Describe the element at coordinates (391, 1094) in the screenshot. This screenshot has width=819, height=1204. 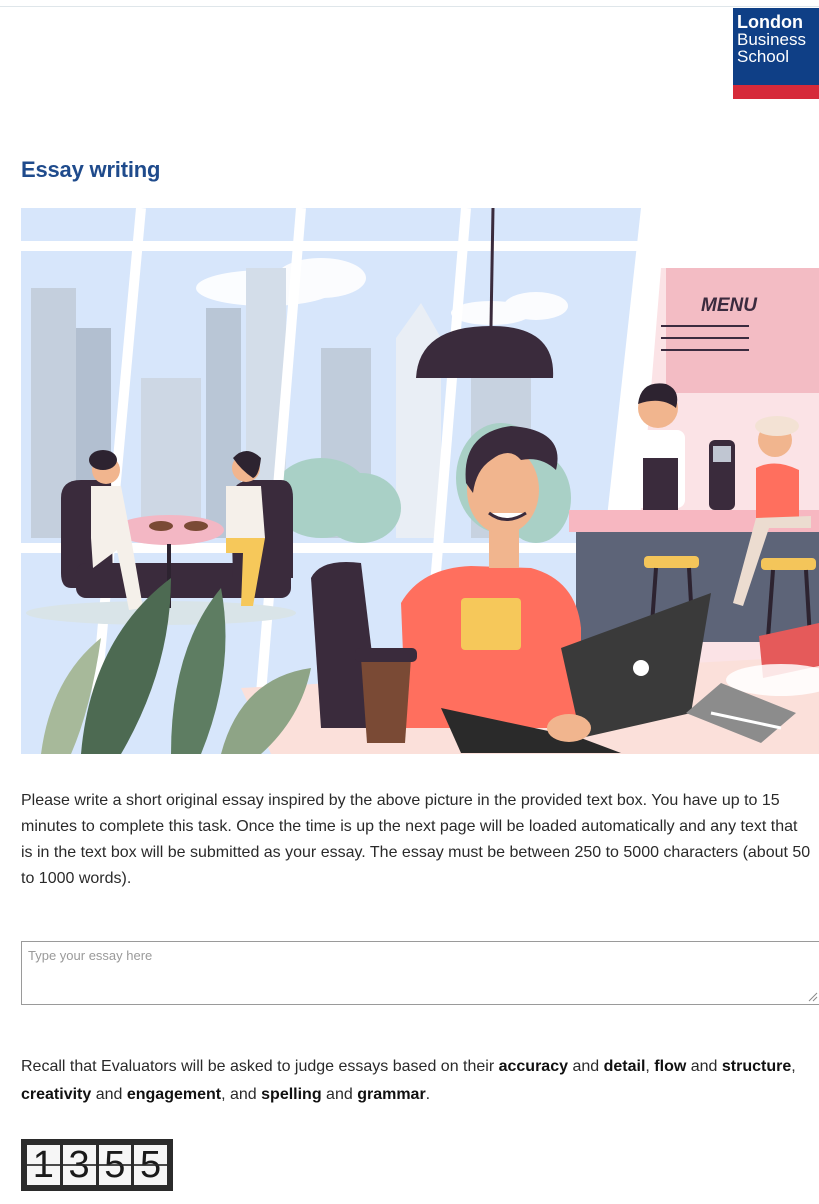
I see `criterion-grammar: grammar` at that location.